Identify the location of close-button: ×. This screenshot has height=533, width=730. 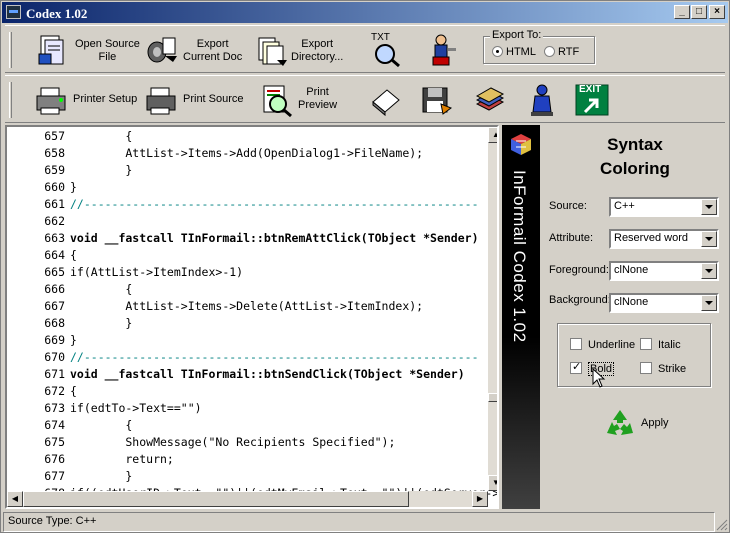
(717, 12).